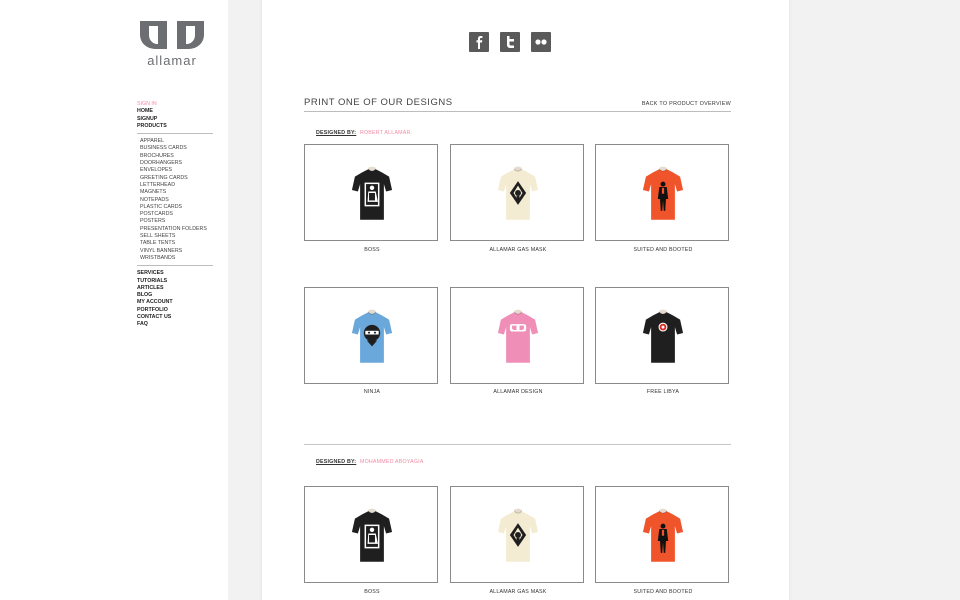 The width and height of the screenshot is (960, 600). What do you see at coordinates (176, 104) in the screenshot?
I see `sign-in-link: SIGN IN` at bounding box center [176, 104].